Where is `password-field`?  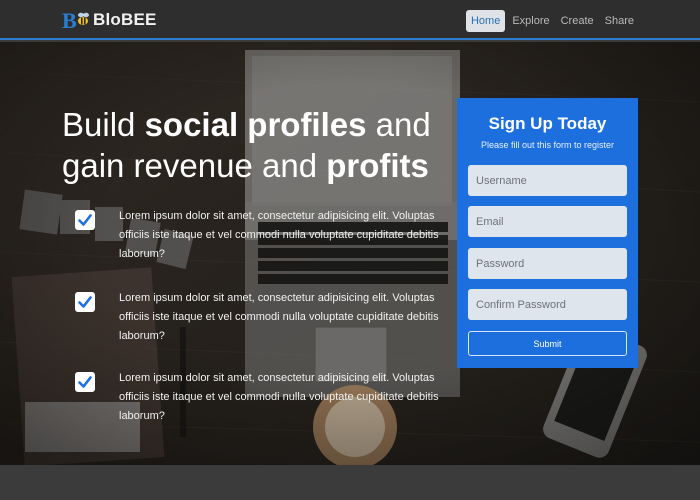 password-field is located at coordinates (547, 263).